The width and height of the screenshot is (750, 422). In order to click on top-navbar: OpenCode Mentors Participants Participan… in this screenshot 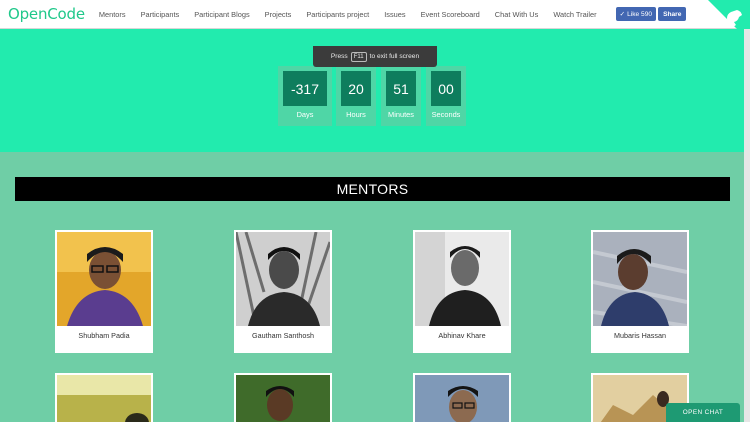, I will do `click(375, 14)`.